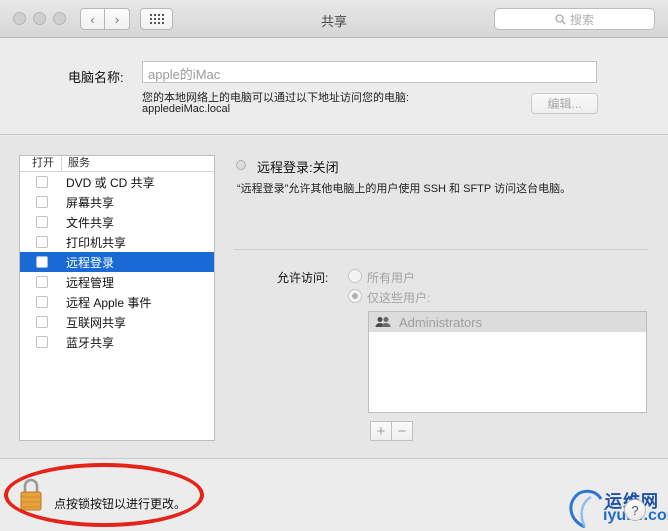 The image size is (668, 531). Describe the element at coordinates (186, 109) in the screenshot. I see `local-address: appledeiMac.local` at that location.